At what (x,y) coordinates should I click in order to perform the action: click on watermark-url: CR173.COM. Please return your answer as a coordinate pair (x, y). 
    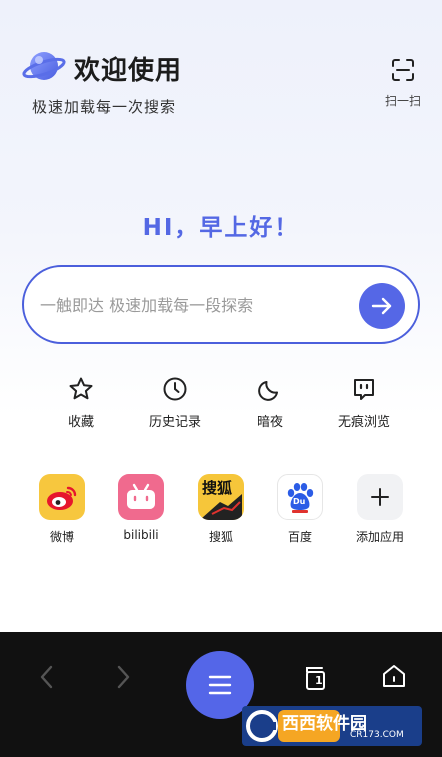
    Looking at the image, I should click on (377, 735).